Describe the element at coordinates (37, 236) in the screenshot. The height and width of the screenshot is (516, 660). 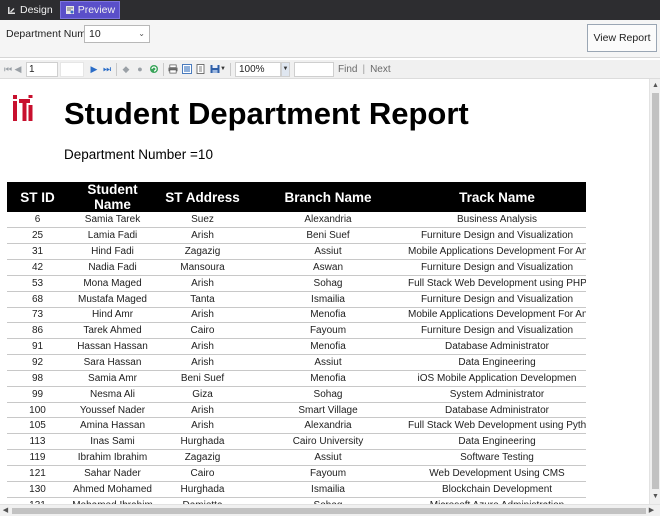
I see `table-cell: 25` at that location.